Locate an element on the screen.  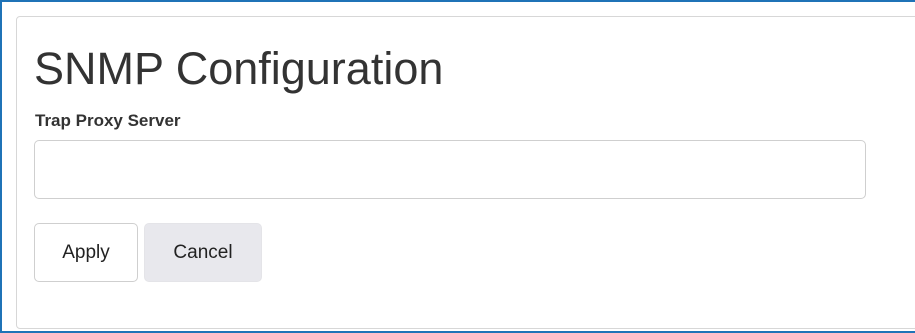
cancel-button-label: Cancel is located at coordinates (203, 252).